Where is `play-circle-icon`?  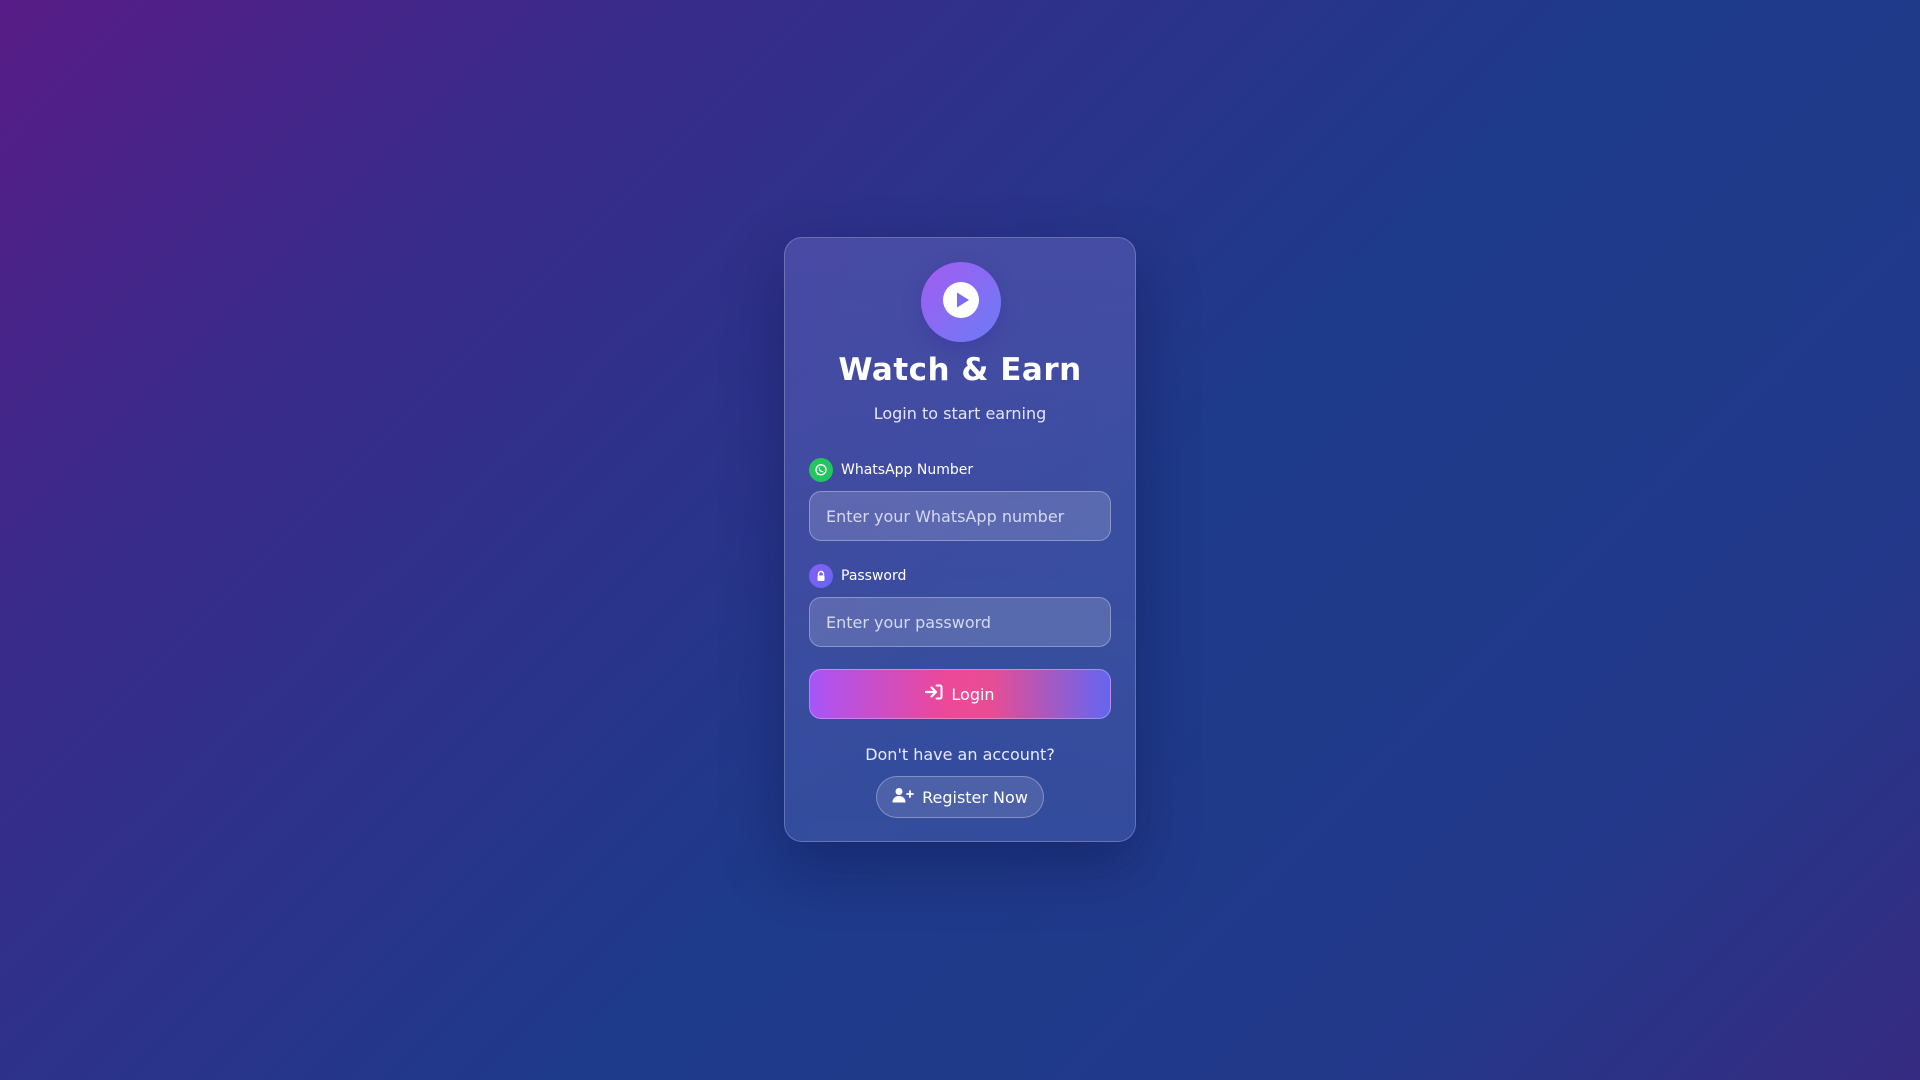 play-circle-icon is located at coordinates (961, 302).